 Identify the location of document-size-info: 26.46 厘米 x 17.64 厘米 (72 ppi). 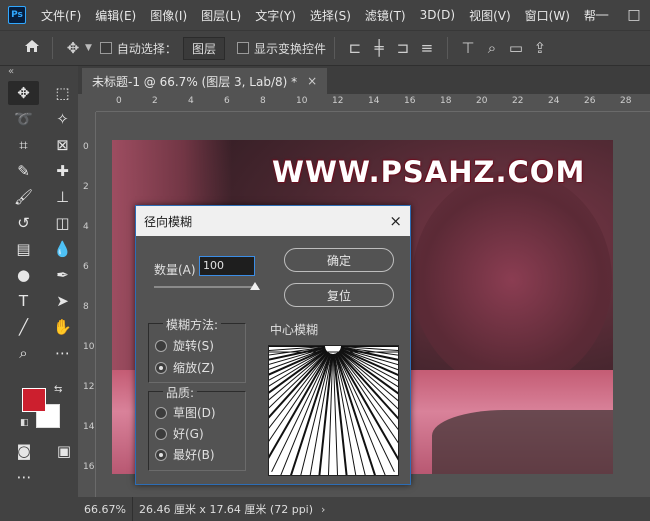
(226, 509).